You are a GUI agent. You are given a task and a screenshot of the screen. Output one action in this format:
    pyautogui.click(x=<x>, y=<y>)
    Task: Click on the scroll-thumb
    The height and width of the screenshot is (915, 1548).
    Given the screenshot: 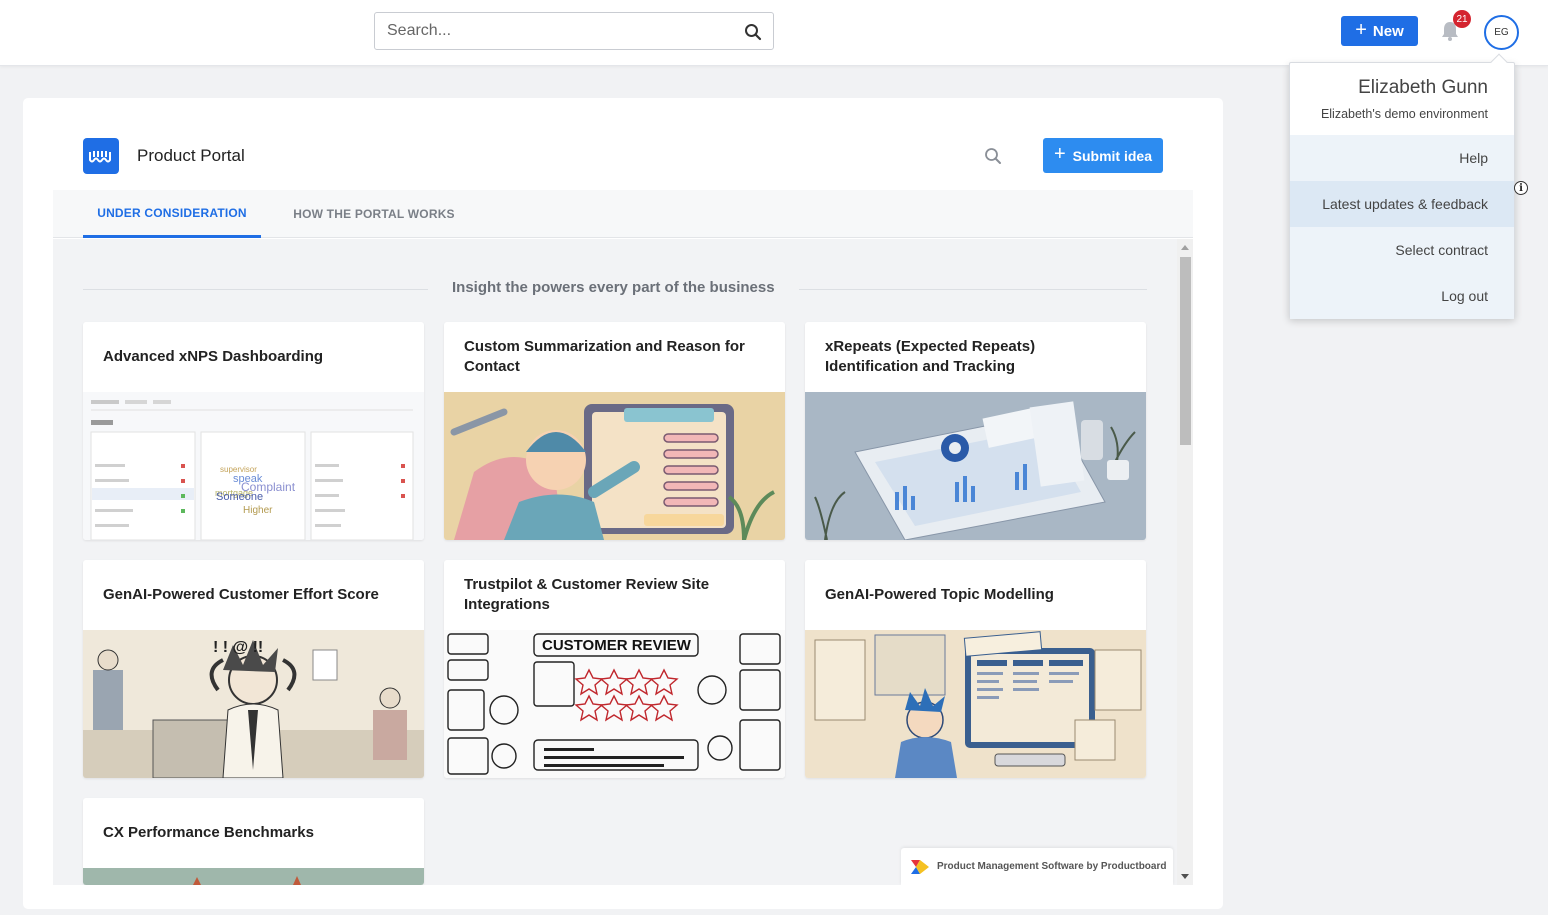 What is the action you would take?
    pyautogui.click(x=1185, y=351)
    